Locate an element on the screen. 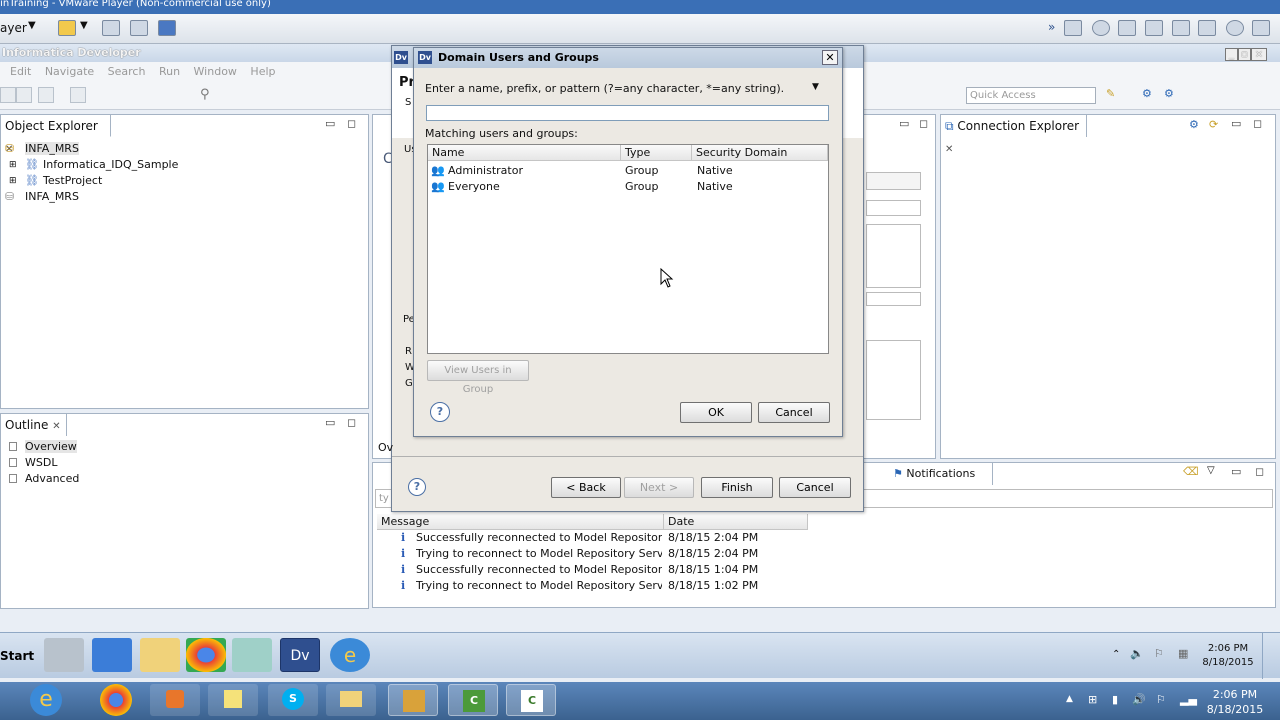  network-icon: ▦ is located at coordinates (1183, 653).